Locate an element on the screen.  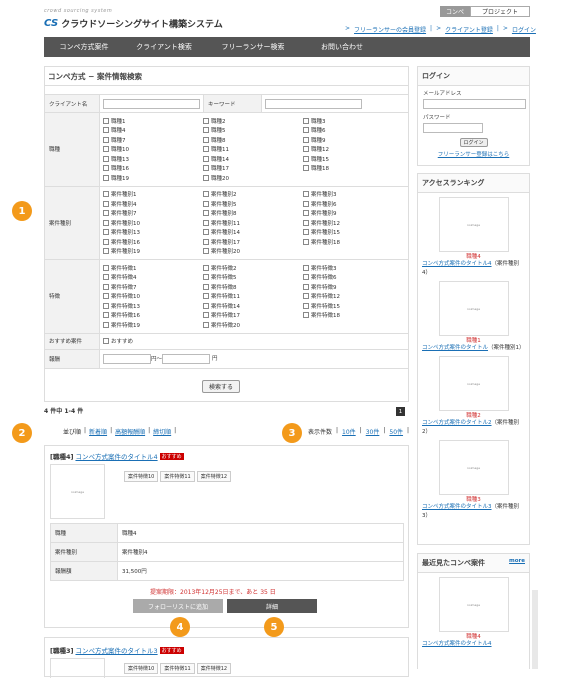
job-option: 職種5 is located at coordinates (253, 131).